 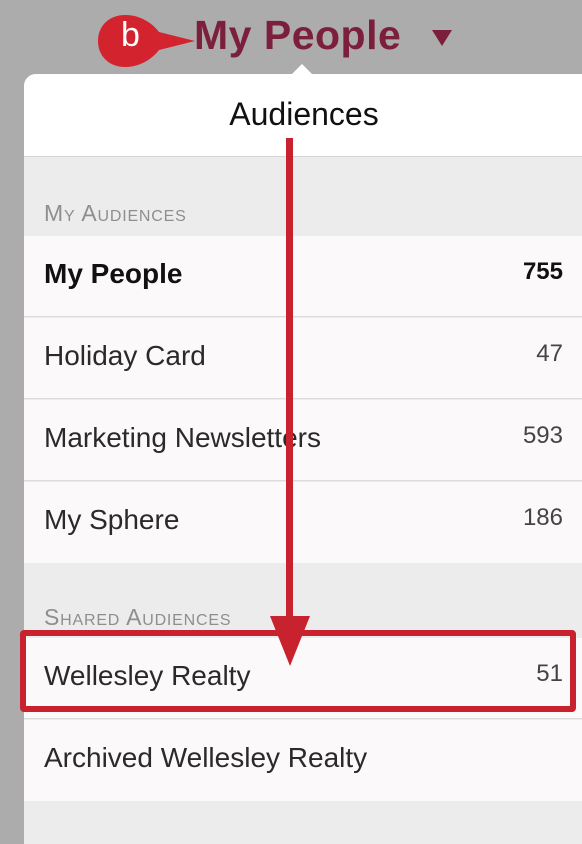 What do you see at coordinates (206, 757) in the screenshot?
I see `audience-label: Archived Wellesley Realty` at bounding box center [206, 757].